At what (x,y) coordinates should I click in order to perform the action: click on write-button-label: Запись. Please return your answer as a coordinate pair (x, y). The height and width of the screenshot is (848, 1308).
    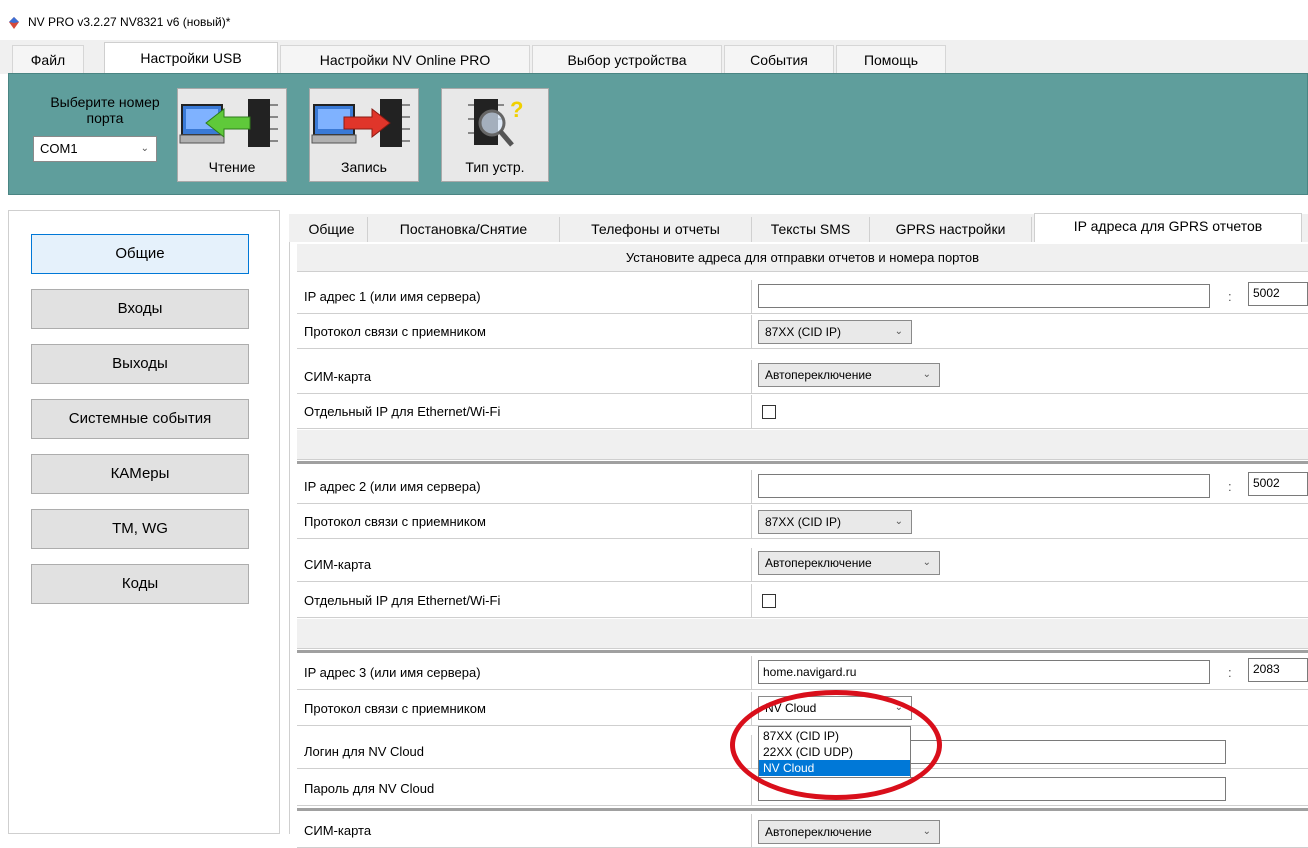
    Looking at the image, I should click on (364, 167).